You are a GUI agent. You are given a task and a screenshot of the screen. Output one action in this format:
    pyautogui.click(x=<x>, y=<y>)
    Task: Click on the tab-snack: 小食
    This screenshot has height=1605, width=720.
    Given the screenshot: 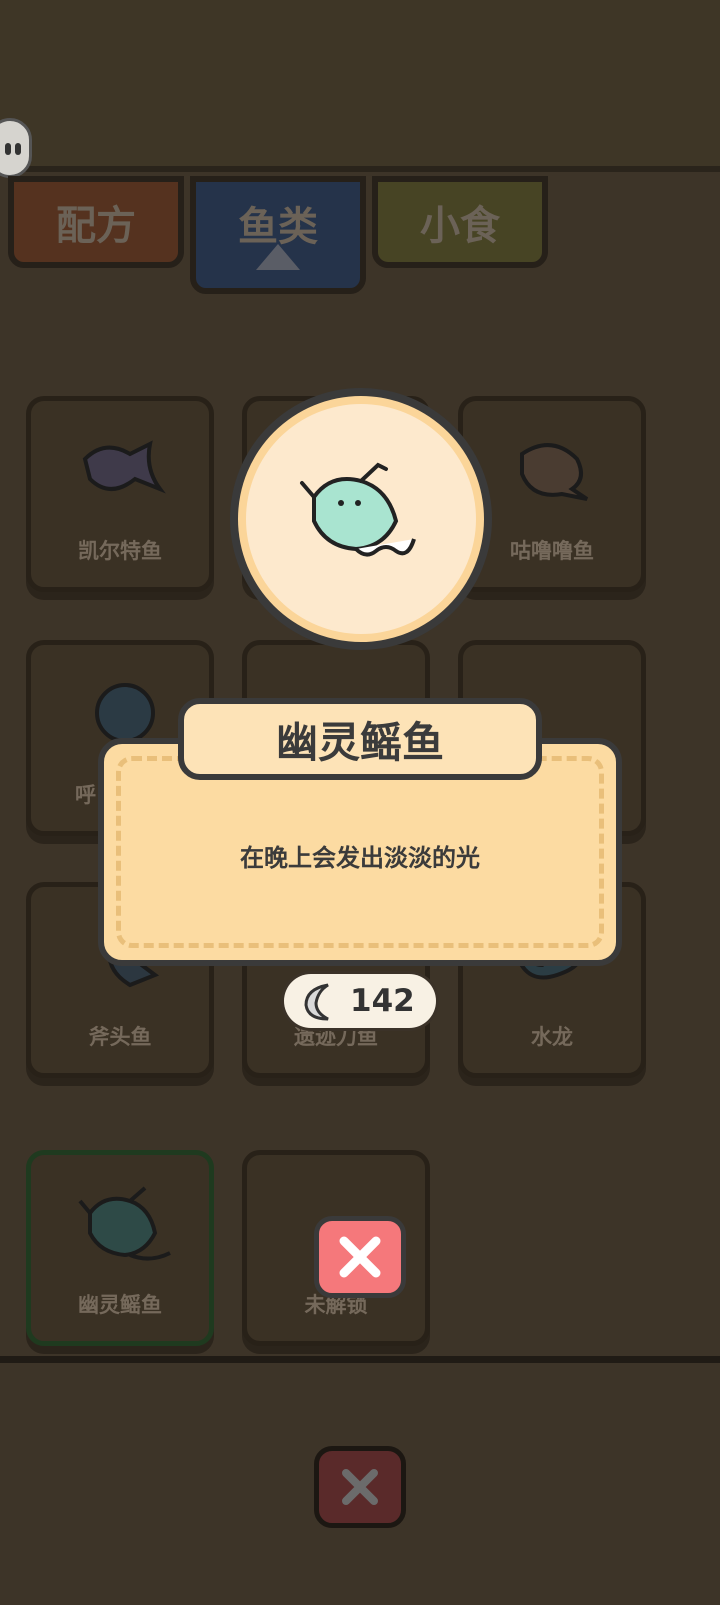 What is the action you would take?
    pyautogui.click(x=460, y=222)
    